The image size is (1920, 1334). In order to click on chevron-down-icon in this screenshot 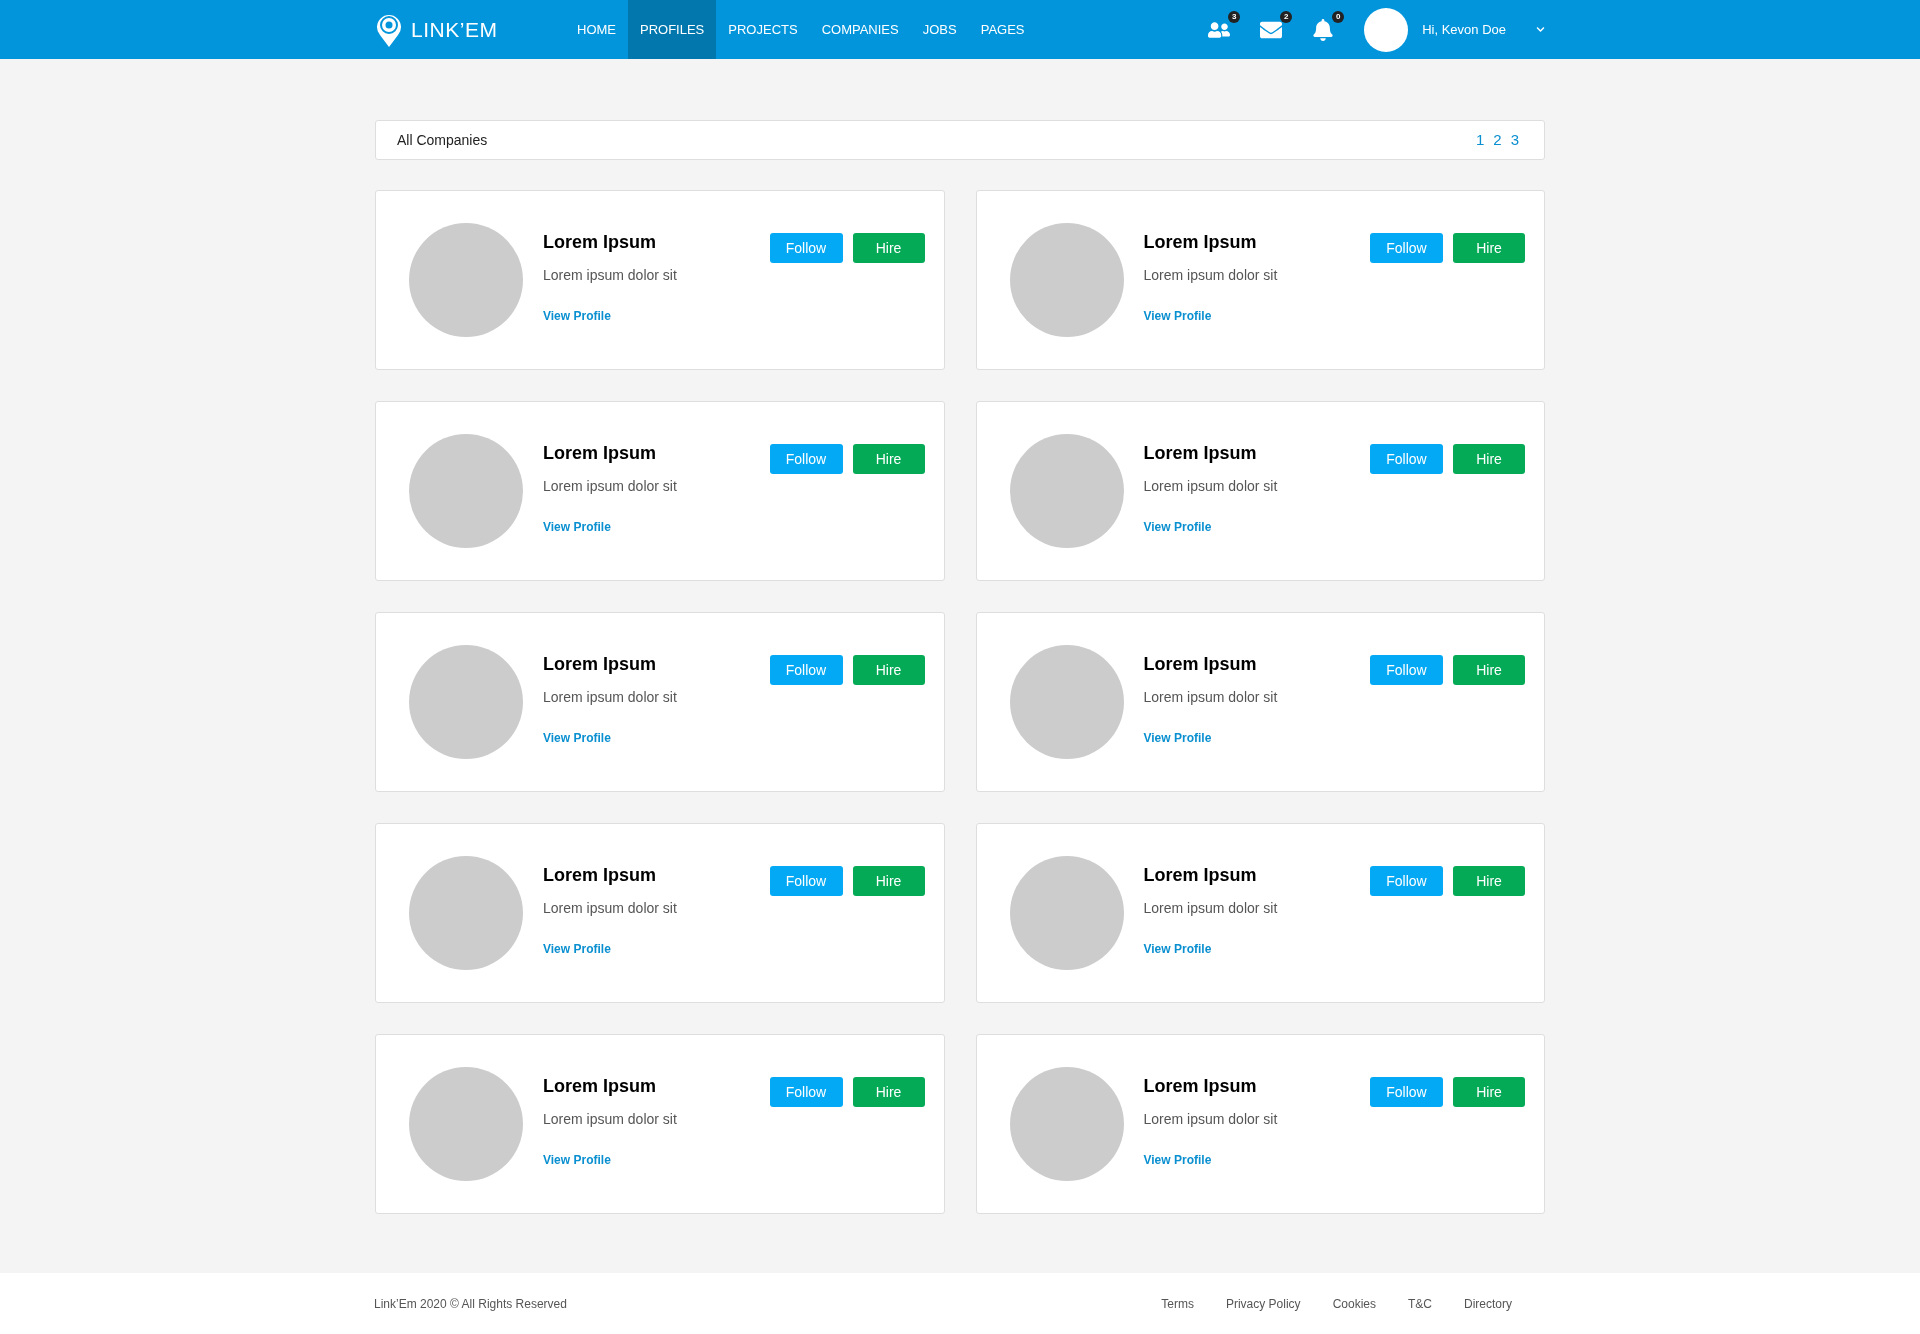, I will do `click(1540, 29)`.